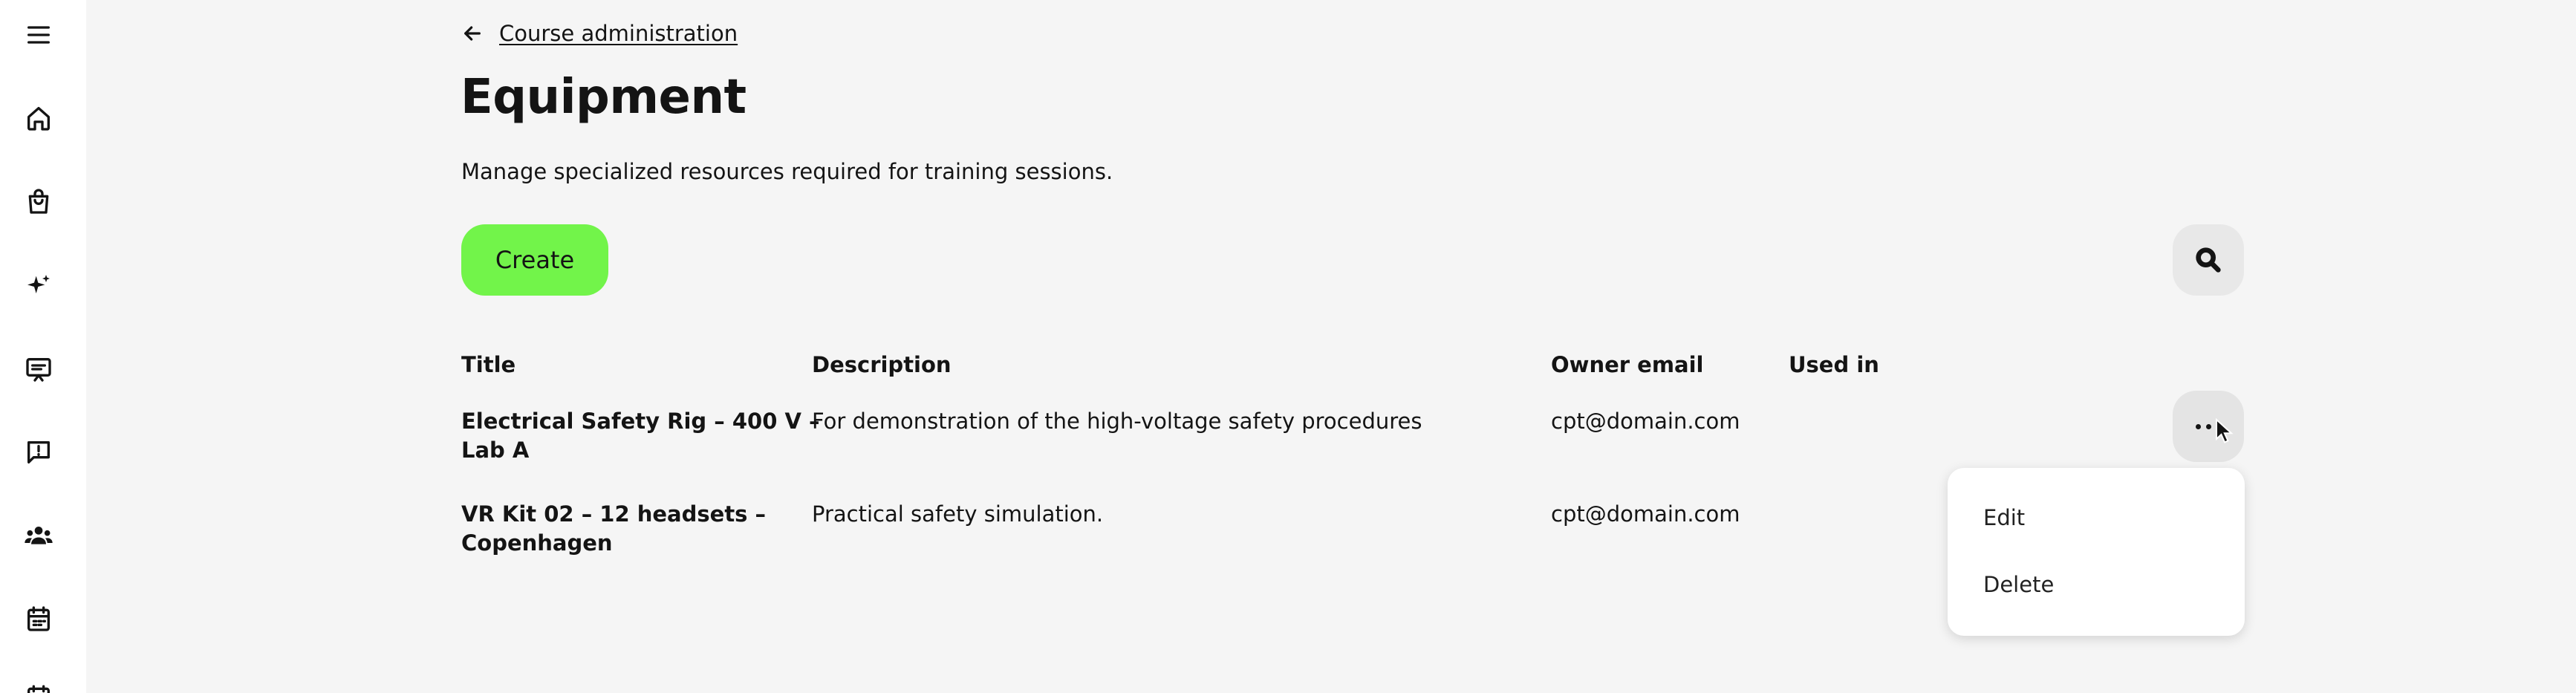 This screenshot has height=693, width=2576. I want to click on column-header-used-in: Used in, so click(1834, 364).